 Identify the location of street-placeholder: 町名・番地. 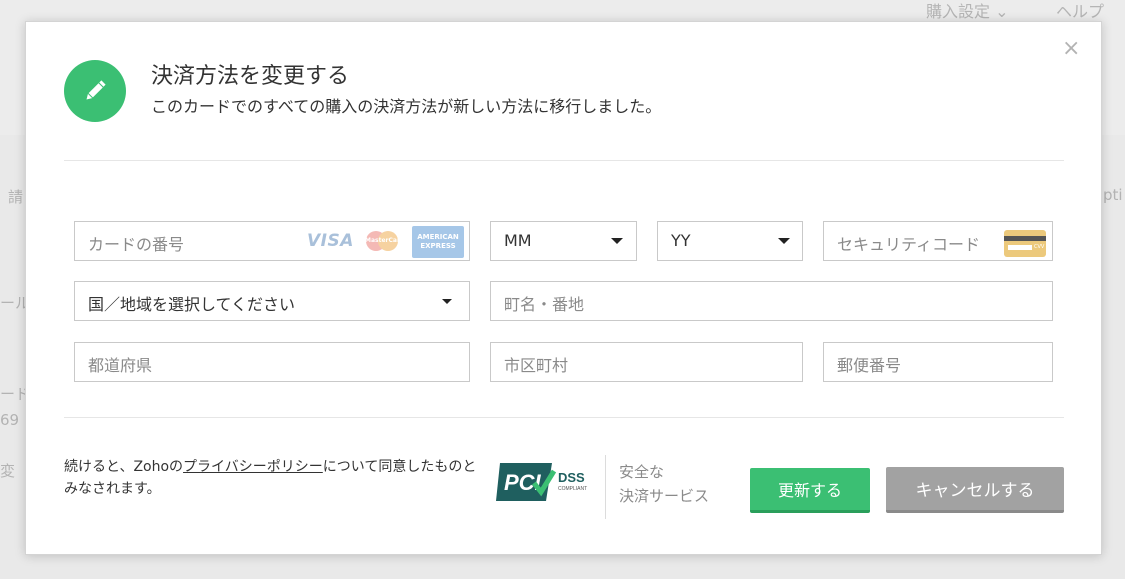
(544, 304).